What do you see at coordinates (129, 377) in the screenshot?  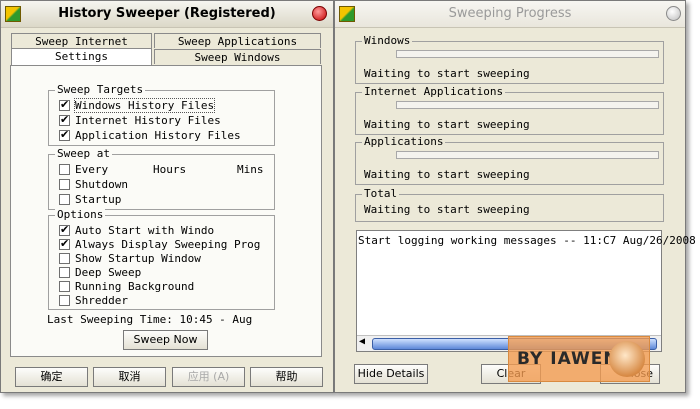 I see `cancel-button: 取消` at bounding box center [129, 377].